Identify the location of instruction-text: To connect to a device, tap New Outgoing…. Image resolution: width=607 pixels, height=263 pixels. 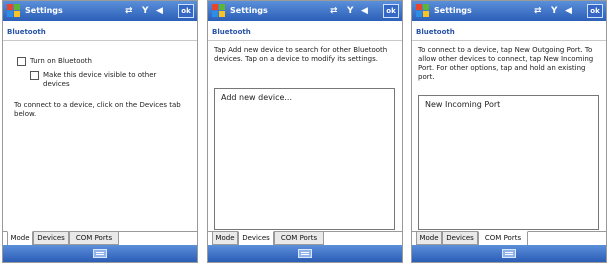
(506, 63).